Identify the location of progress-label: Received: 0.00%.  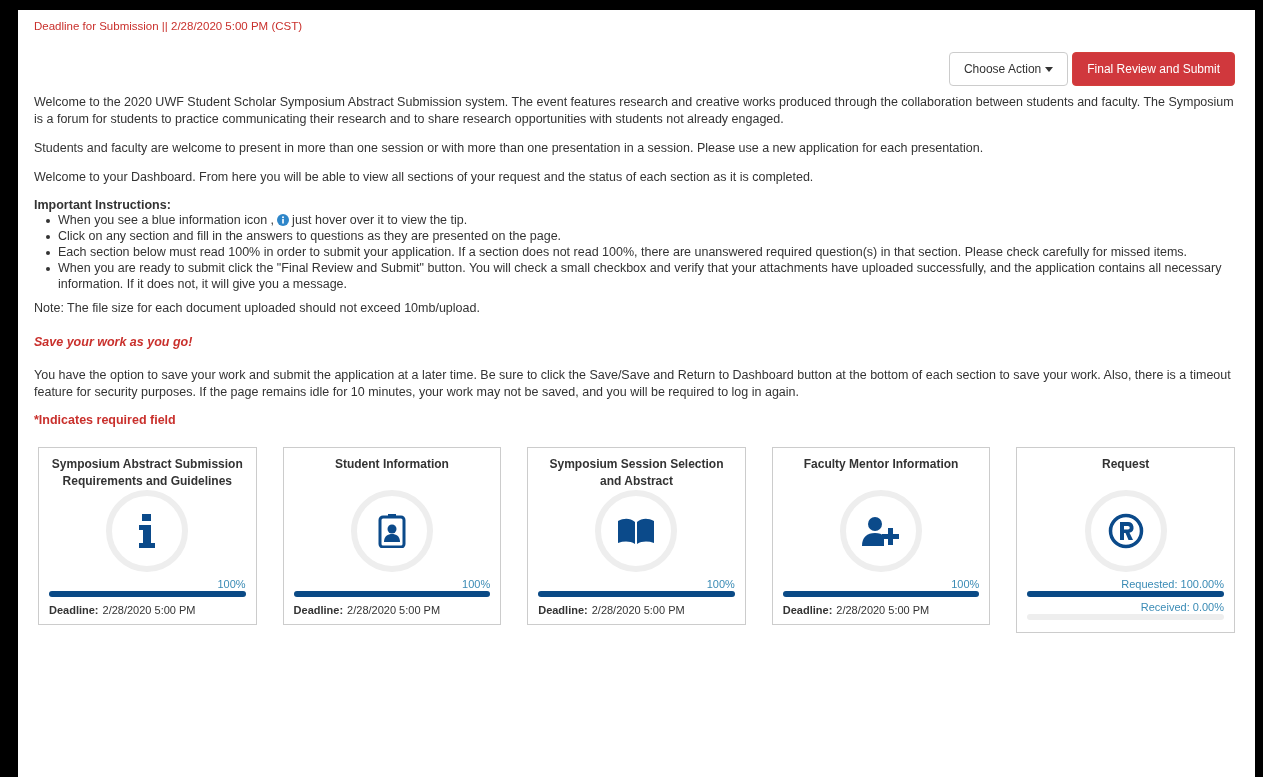
(1182, 607).